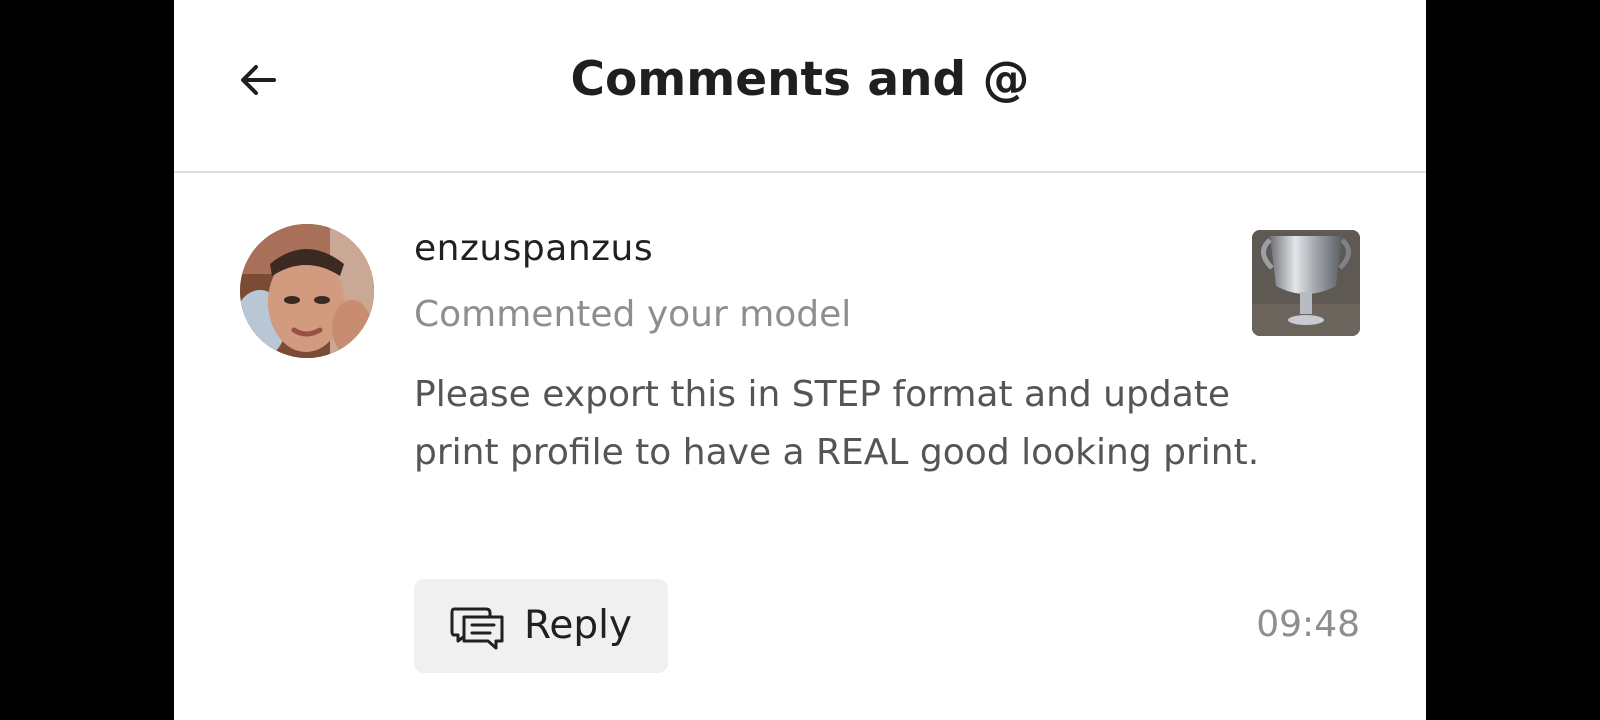  Describe the element at coordinates (633, 314) in the screenshot. I see `notification-action-text: Commented your model` at that location.